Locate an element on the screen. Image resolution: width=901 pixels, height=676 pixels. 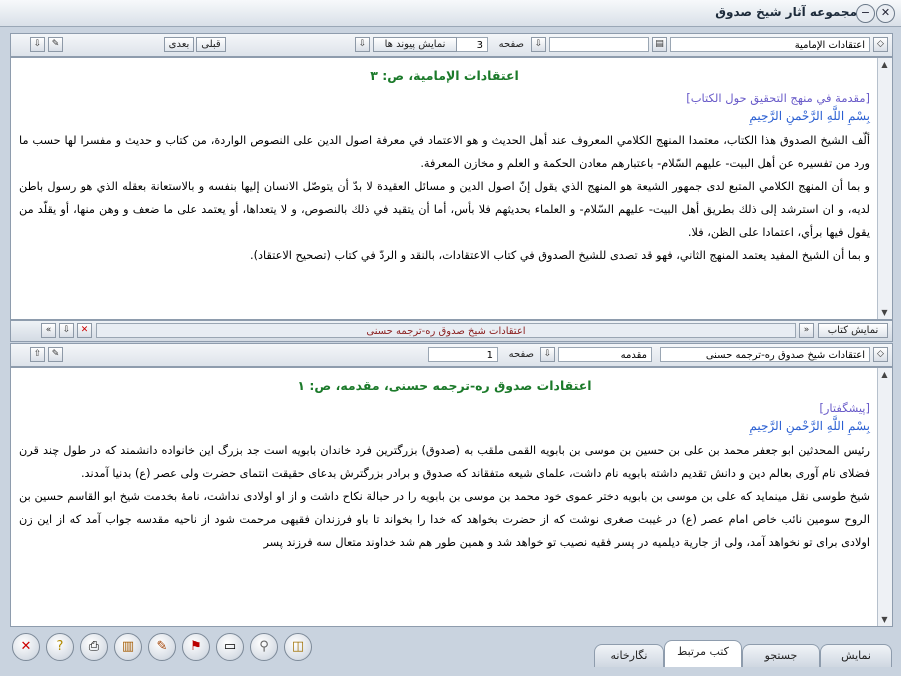
dictionary-icon: ◫ is located at coordinates (298, 647).